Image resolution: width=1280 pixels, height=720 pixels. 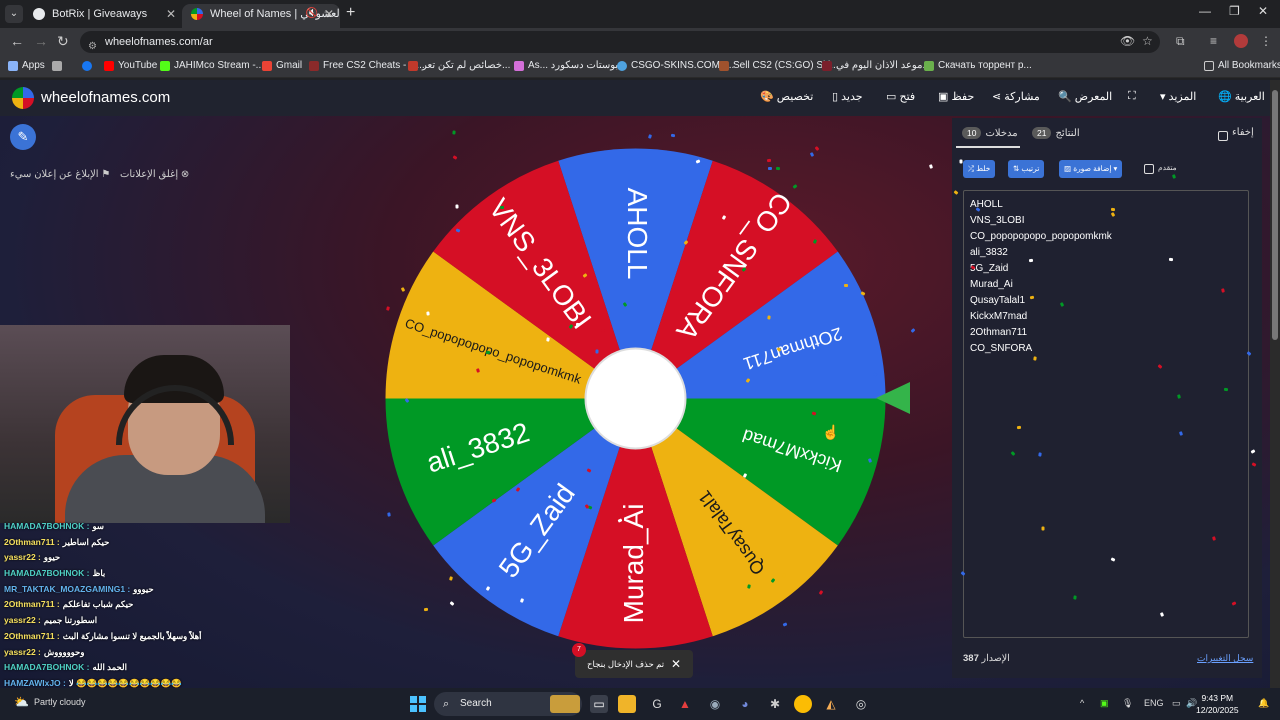 What do you see at coordinates (803, 704) in the screenshot?
I see `chrome-icon` at bounding box center [803, 704].